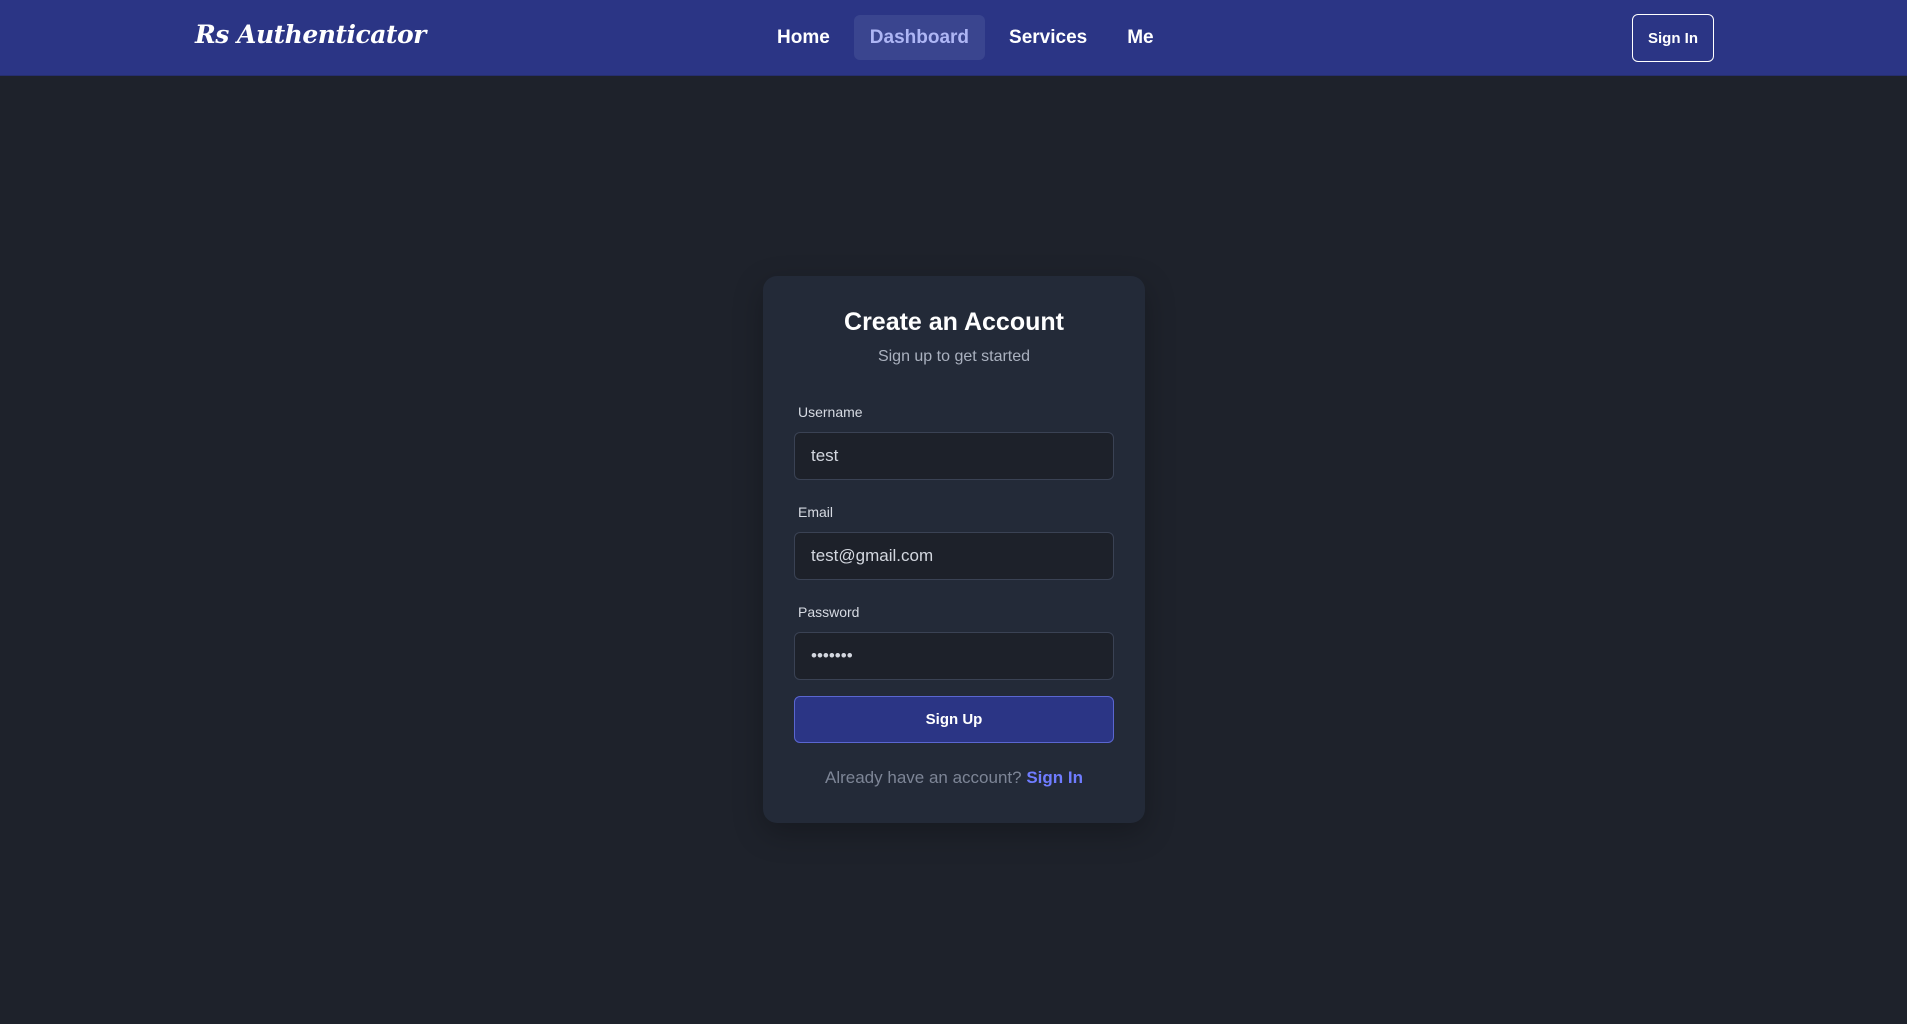 The width and height of the screenshot is (1907, 1024). I want to click on nav-home: Home, so click(803, 37).